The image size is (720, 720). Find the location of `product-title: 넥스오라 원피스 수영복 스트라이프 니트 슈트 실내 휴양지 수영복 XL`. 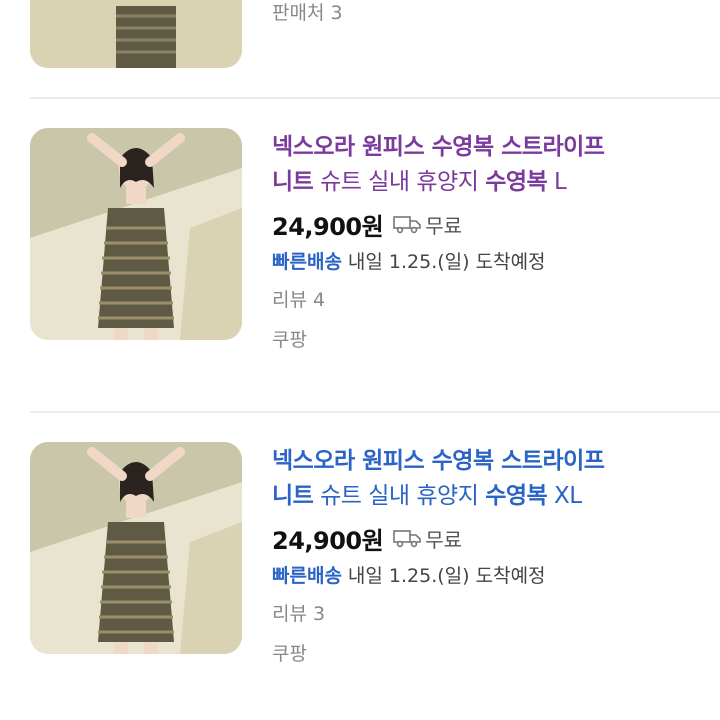

product-title: 넥스오라 원피스 수영복 스트라이프 니트 슈트 실내 휴양지 수영복 XL is located at coordinates (492, 479).